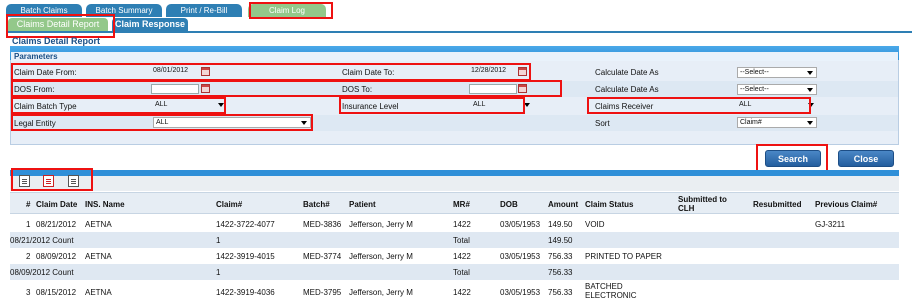  I want to click on param-row-4: Legal Entity ALL Sort Claim#, so click(454, 123).